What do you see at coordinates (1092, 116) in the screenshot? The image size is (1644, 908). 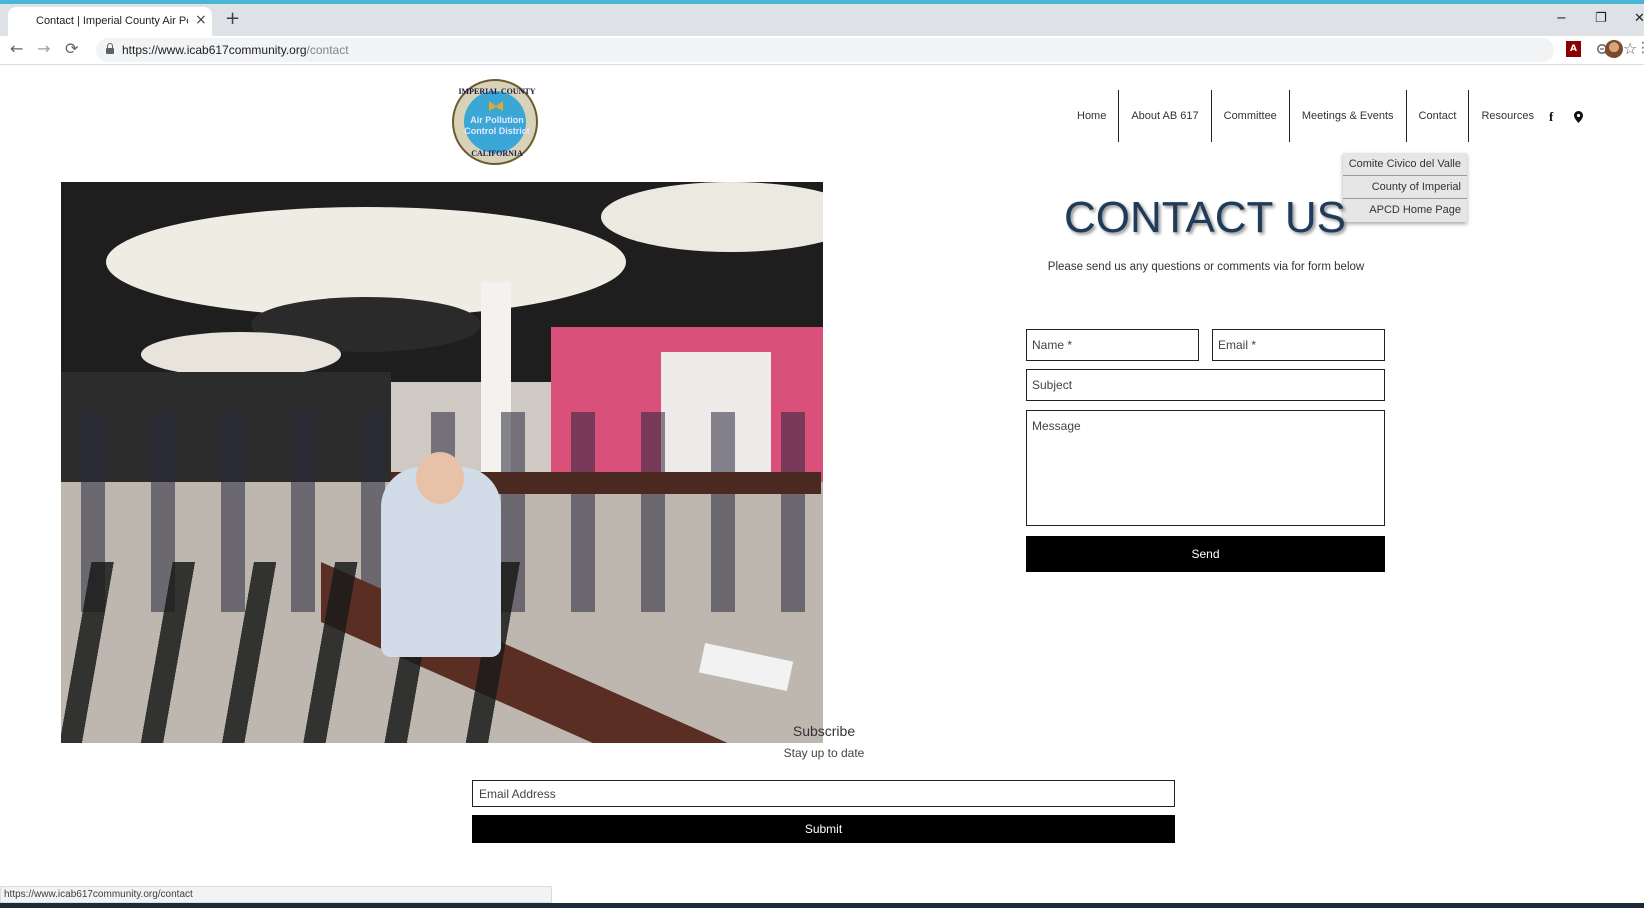 I see `nav-item-home: Home` at bounding box center [1092, 116].